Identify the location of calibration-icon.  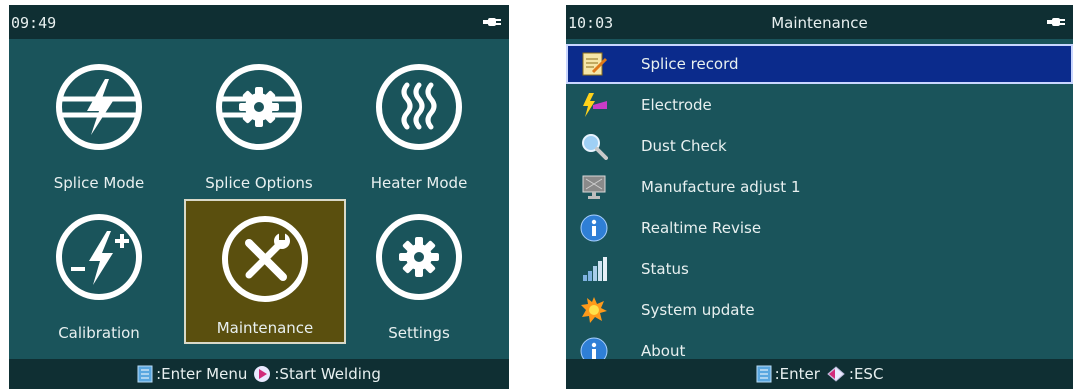
(99, 257).